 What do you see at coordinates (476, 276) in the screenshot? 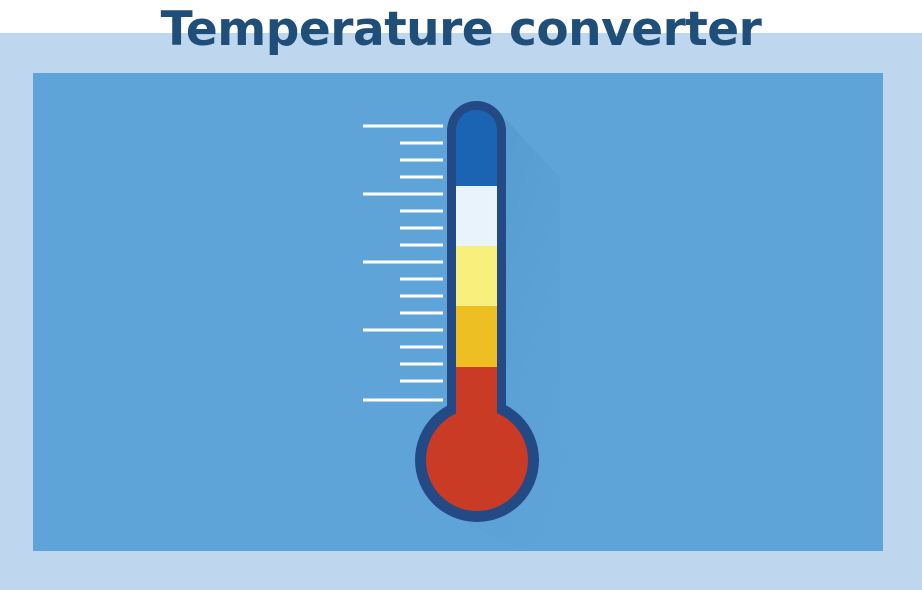
I see `band-mild` at bounding box center [476, 276].